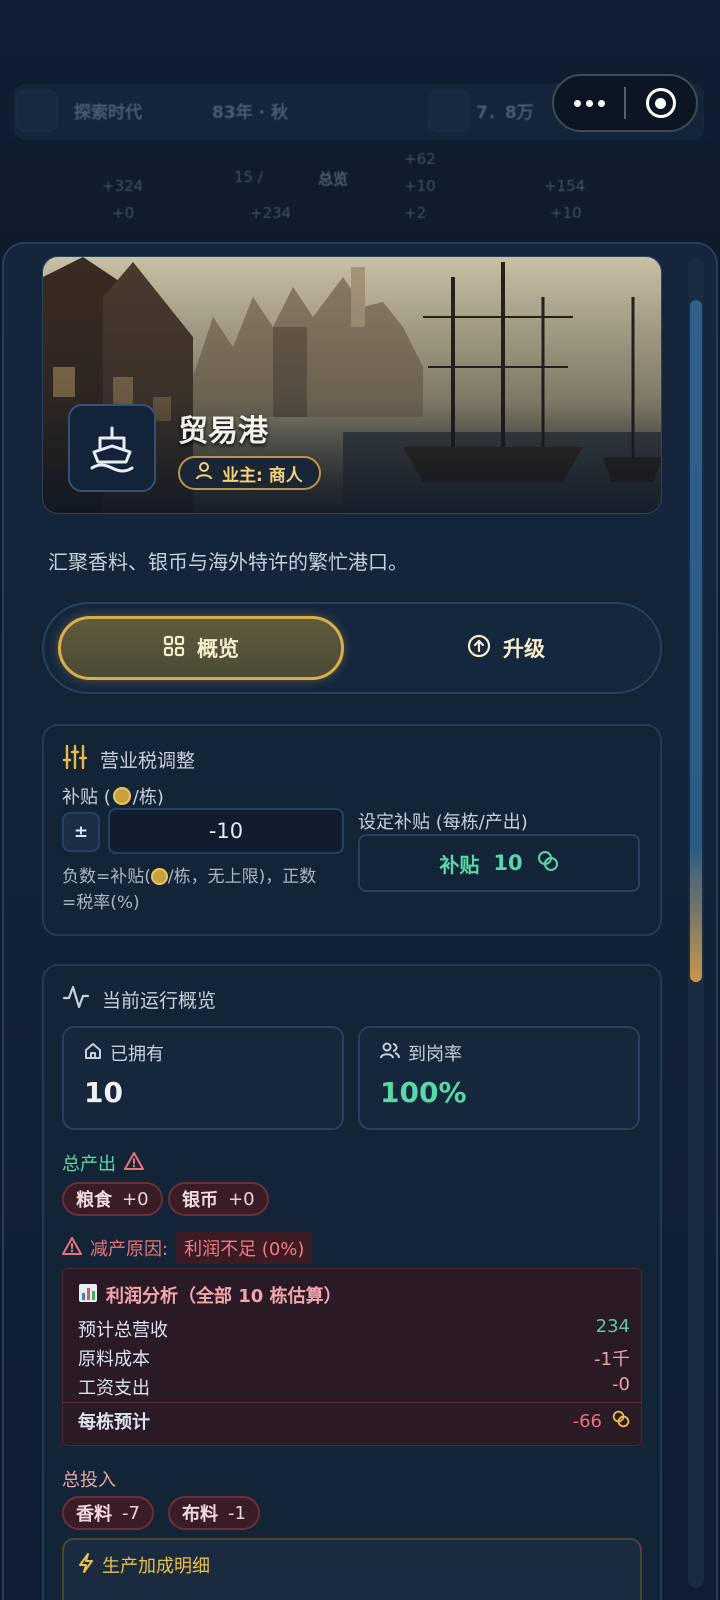  I want to click on production-bonus-title: 生产加成明细, so click(144, 1565).